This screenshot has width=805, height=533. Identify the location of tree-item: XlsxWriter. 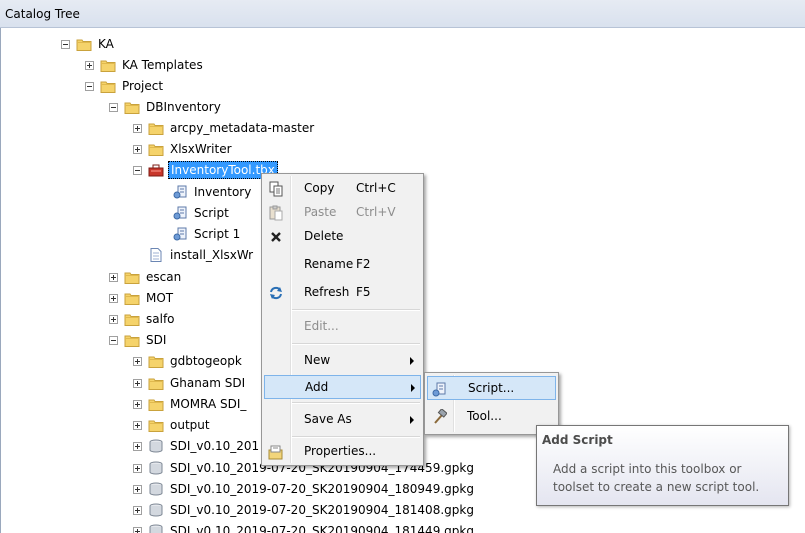
(183, 149).